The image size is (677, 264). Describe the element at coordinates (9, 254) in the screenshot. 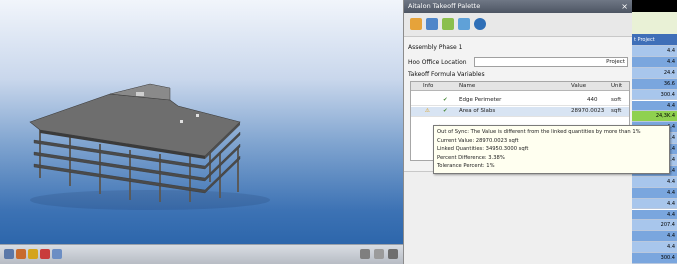

I see `camera-icon` at that location.